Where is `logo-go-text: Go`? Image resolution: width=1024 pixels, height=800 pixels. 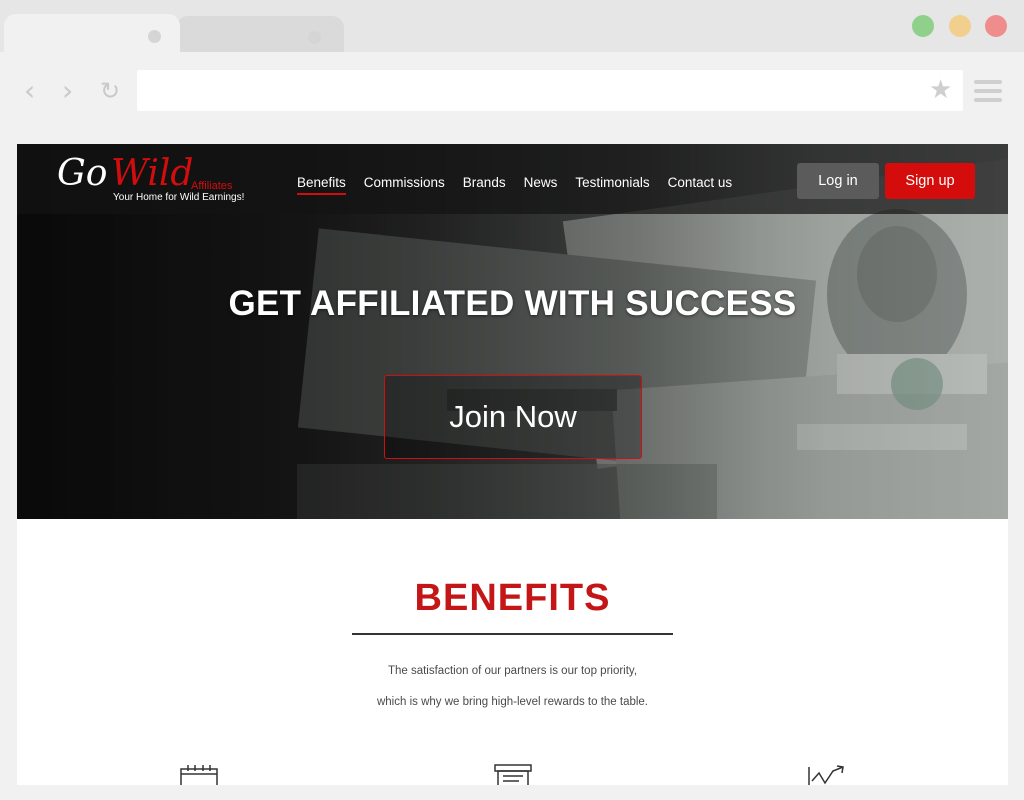 logo-go-text: Go is located at coordinates (82, 173).